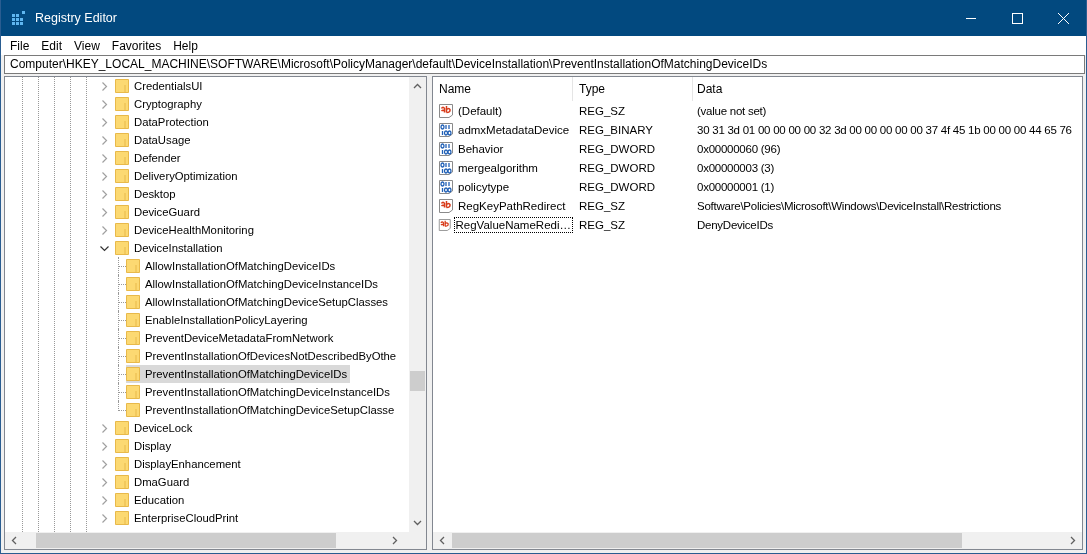 This screenshot has width=1087, height=554. What do you see at coordinates (253, 284) in the screenshot?
I see `tree-item: AllowInstallationOfMatchingDeviceInstanceIDs` at bounding box center [253, 284].